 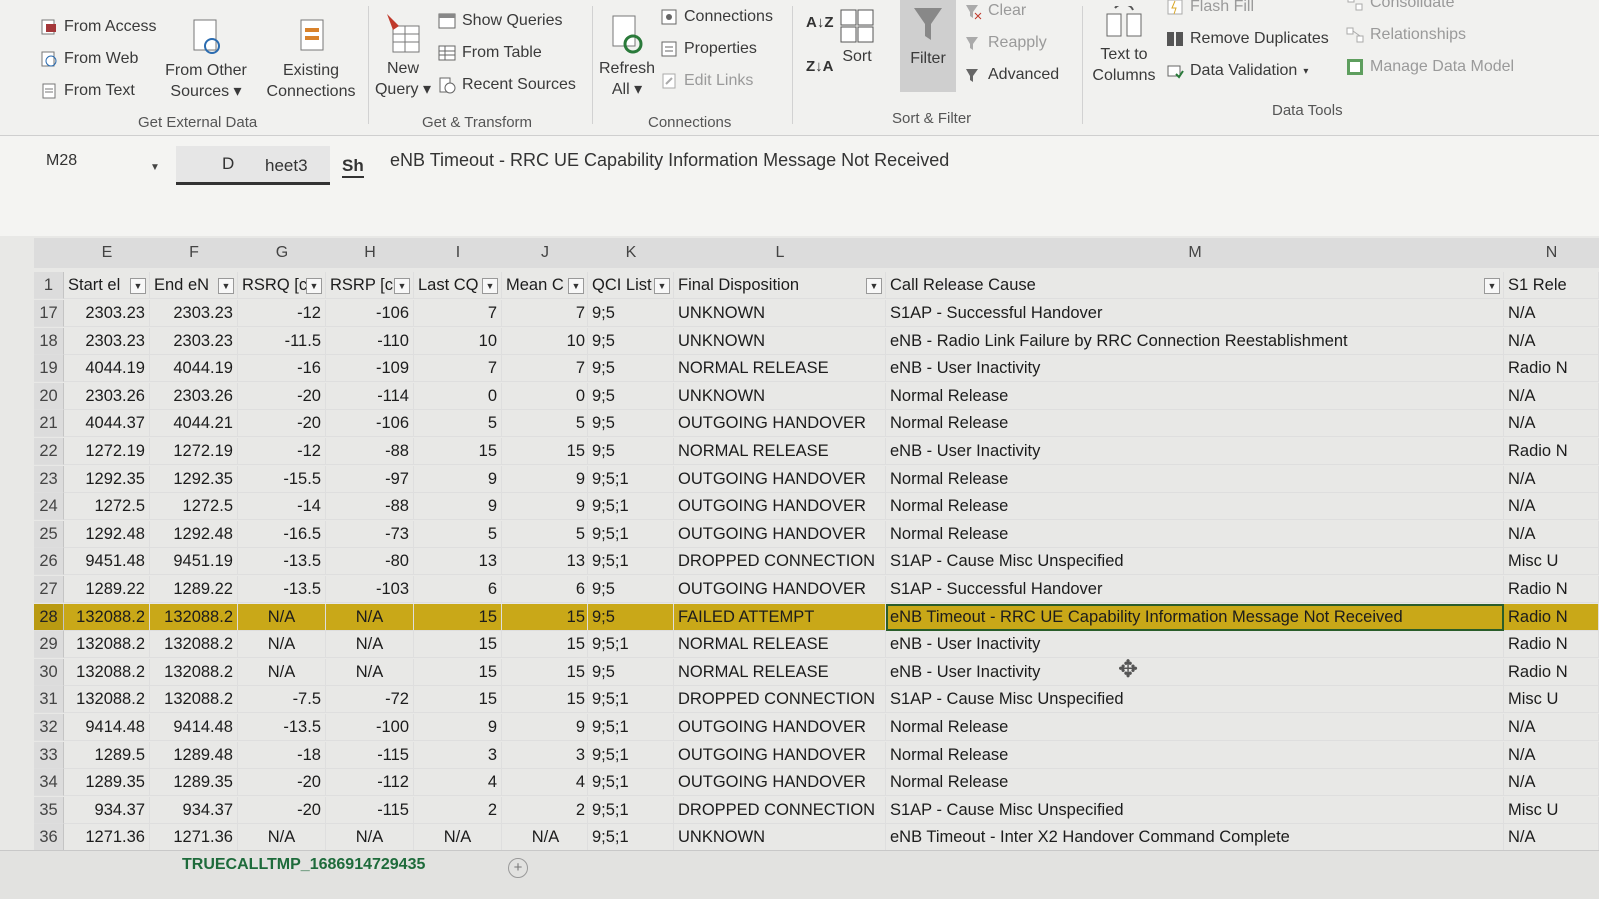 I want to click on from-web-button: From Web, so click(x=89, y=59).